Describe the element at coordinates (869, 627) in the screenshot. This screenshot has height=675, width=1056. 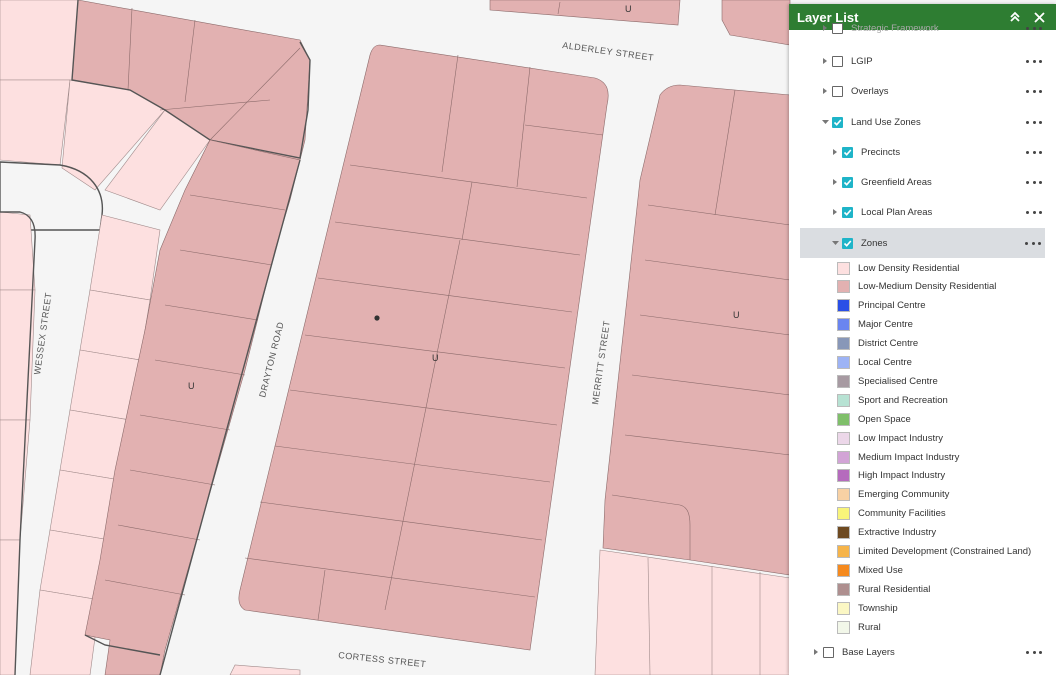
I see `legend-label: Rural` at that location.